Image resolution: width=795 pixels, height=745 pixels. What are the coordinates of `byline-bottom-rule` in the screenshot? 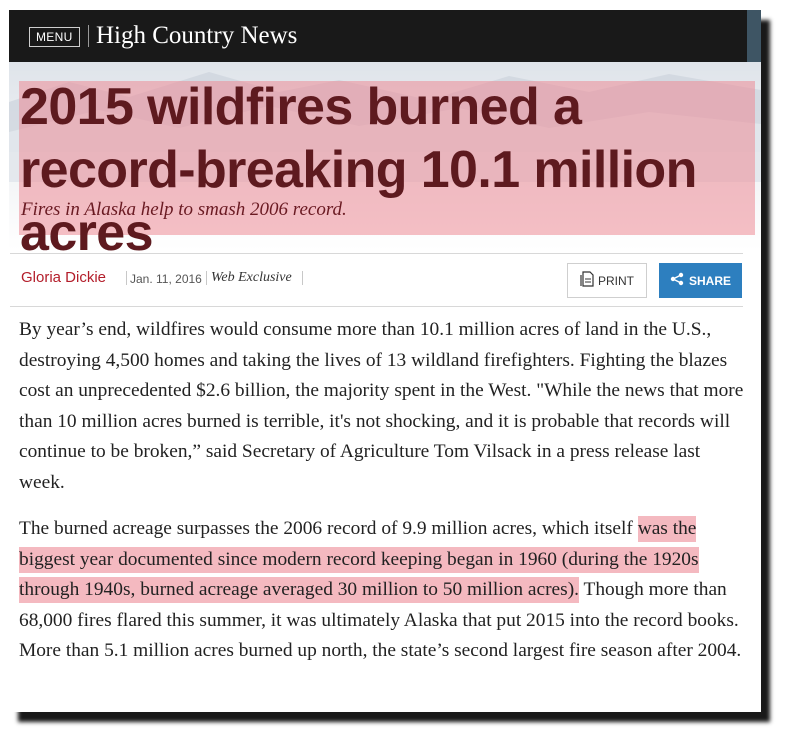 It's located at (376, 306).